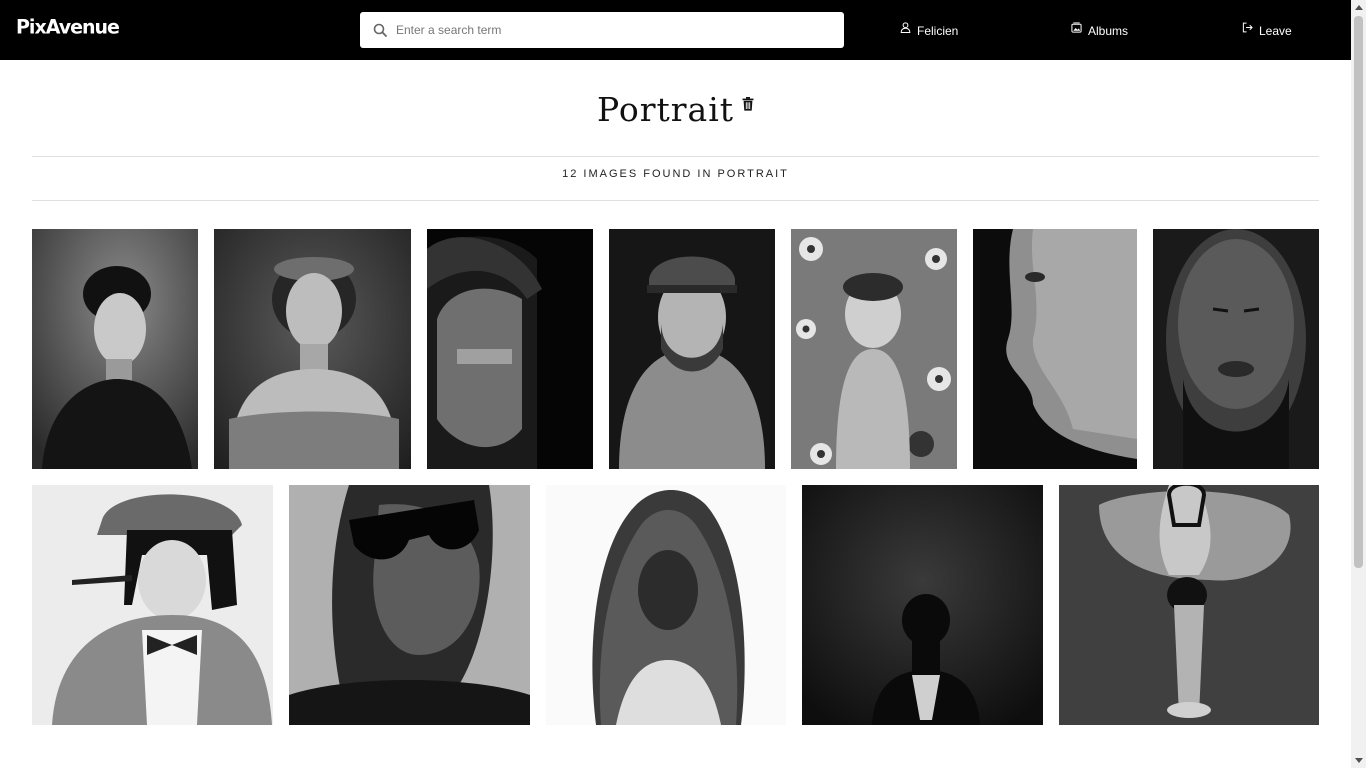  I want to click on photo-woman-bare-back, so click(922, 605).